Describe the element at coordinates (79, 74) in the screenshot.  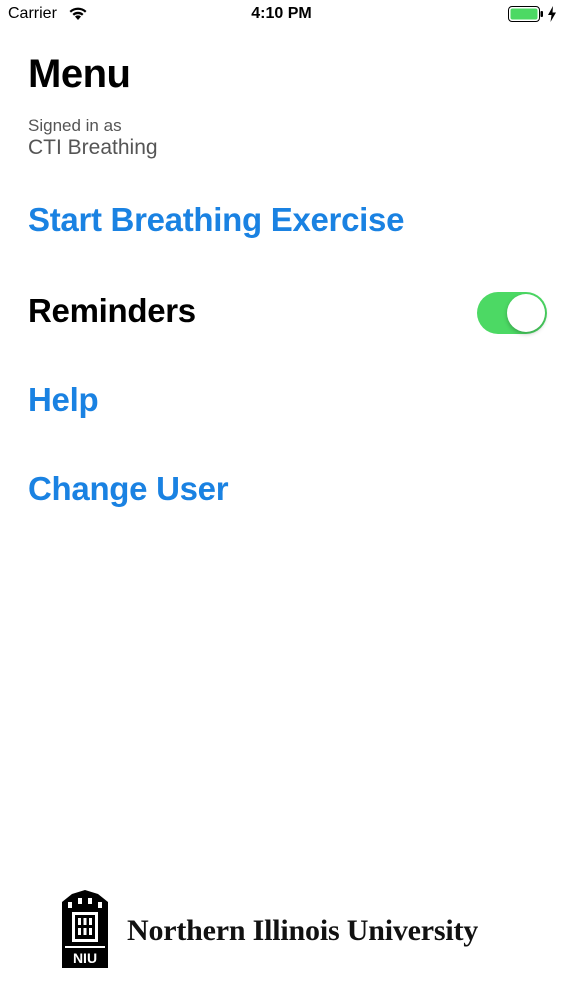
I see `page-title: Menu` at that location.